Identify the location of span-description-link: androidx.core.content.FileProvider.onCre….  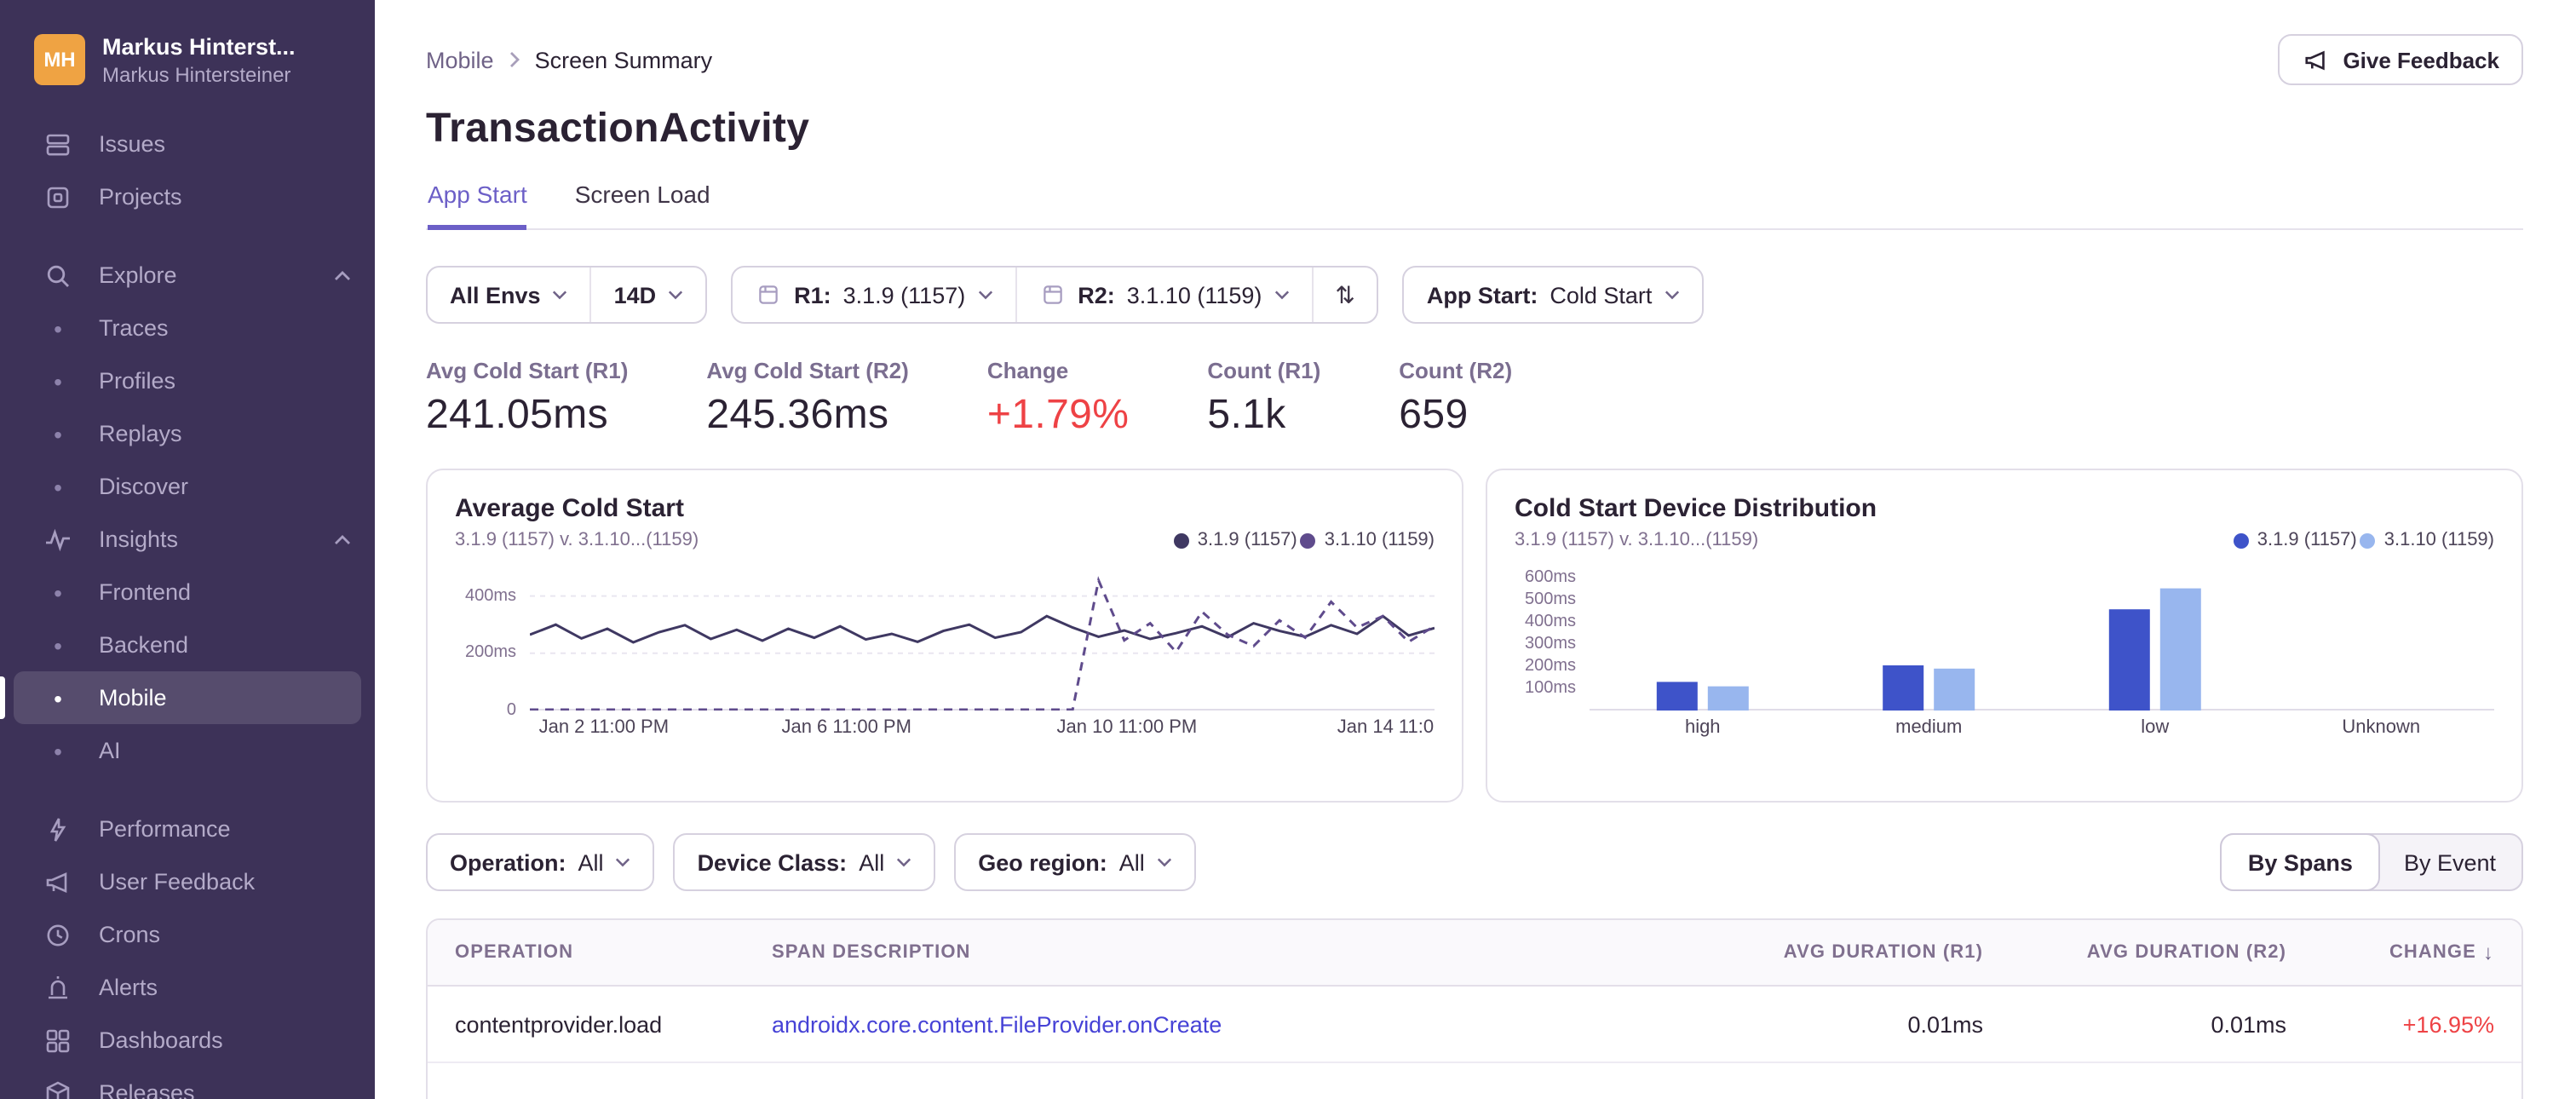
(1207, 1024).